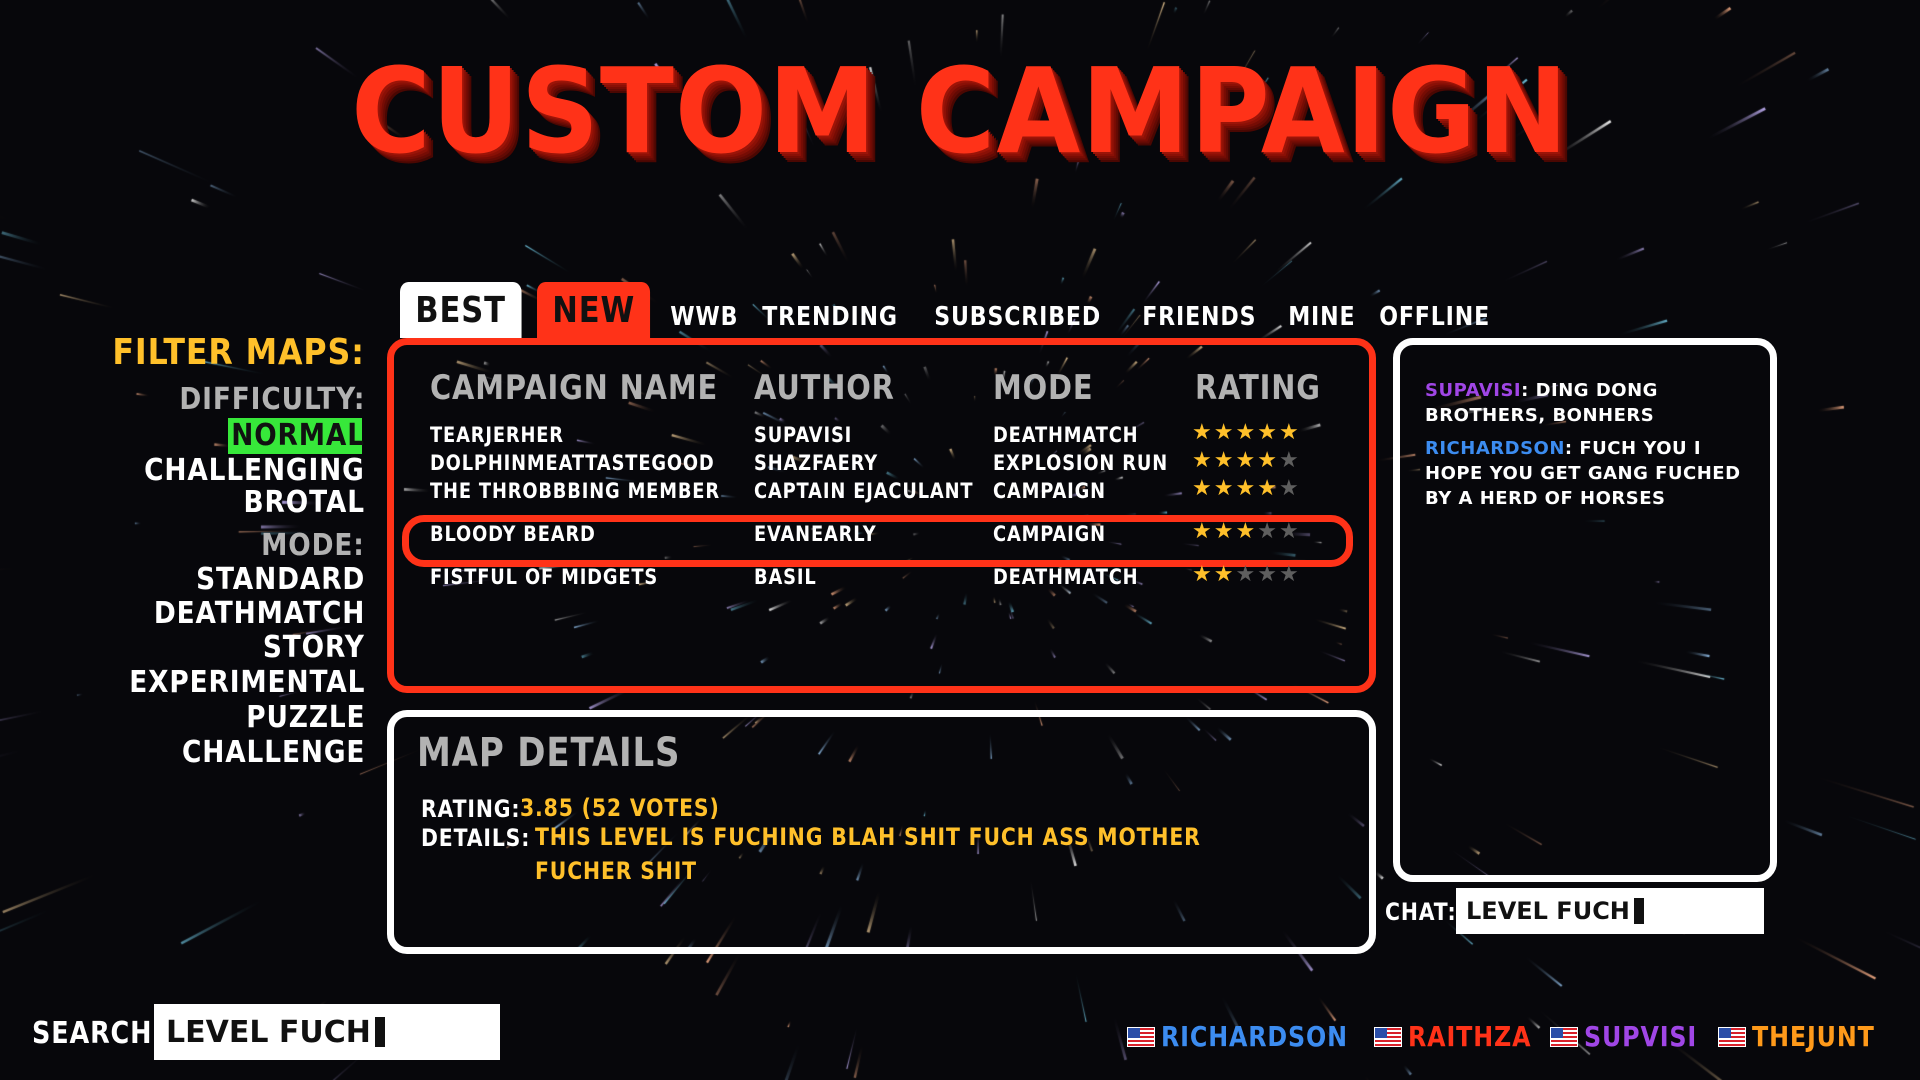  What do you see at coordinates (247, 682) in the screenshot?
I see `mode-experimental: EXPERIMENTAL` at bounding box center [247, 682].